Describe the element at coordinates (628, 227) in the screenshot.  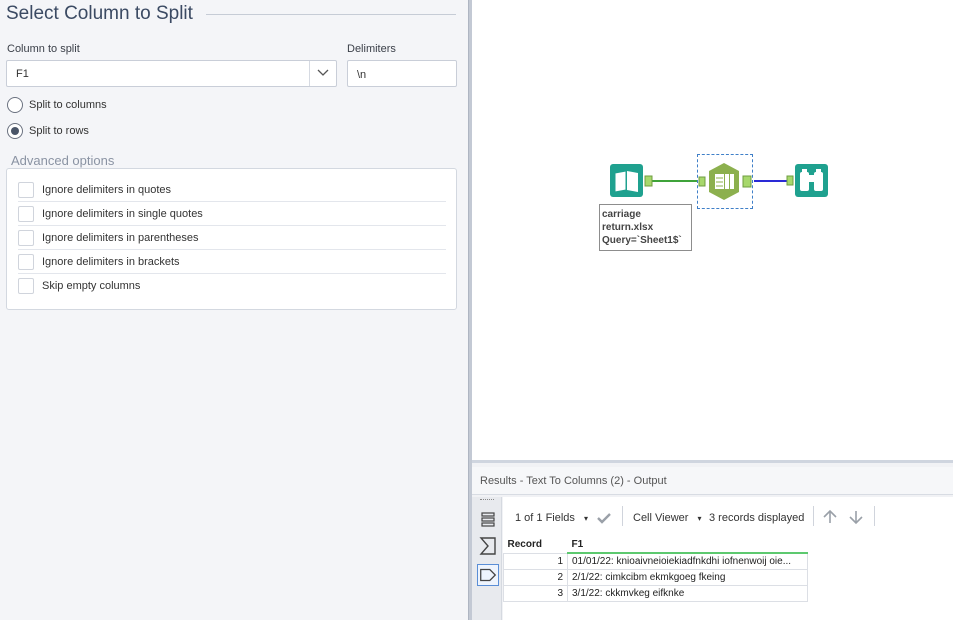
I see `annotation-line: return.xlsx` at that location.